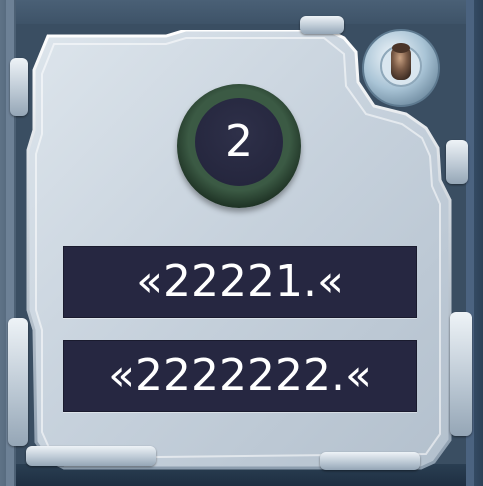 This screenshot has width=483, height=486. I want to click on bolt-icon, so click(401, 68).